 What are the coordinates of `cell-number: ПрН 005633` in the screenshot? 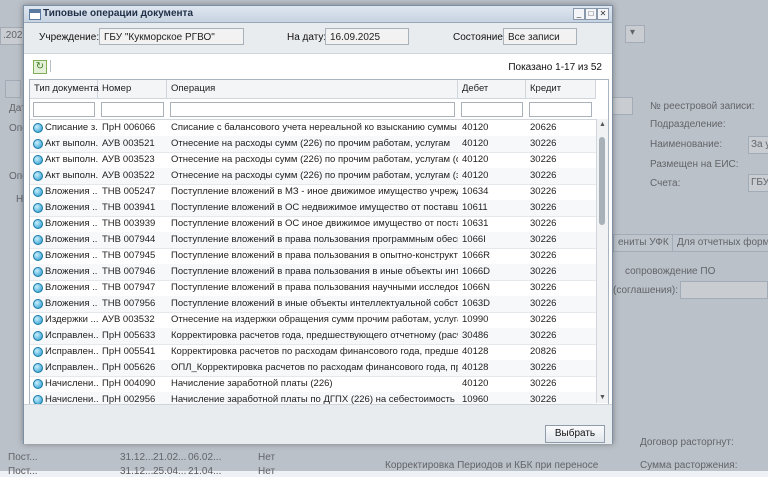 It's located at (129, 335).